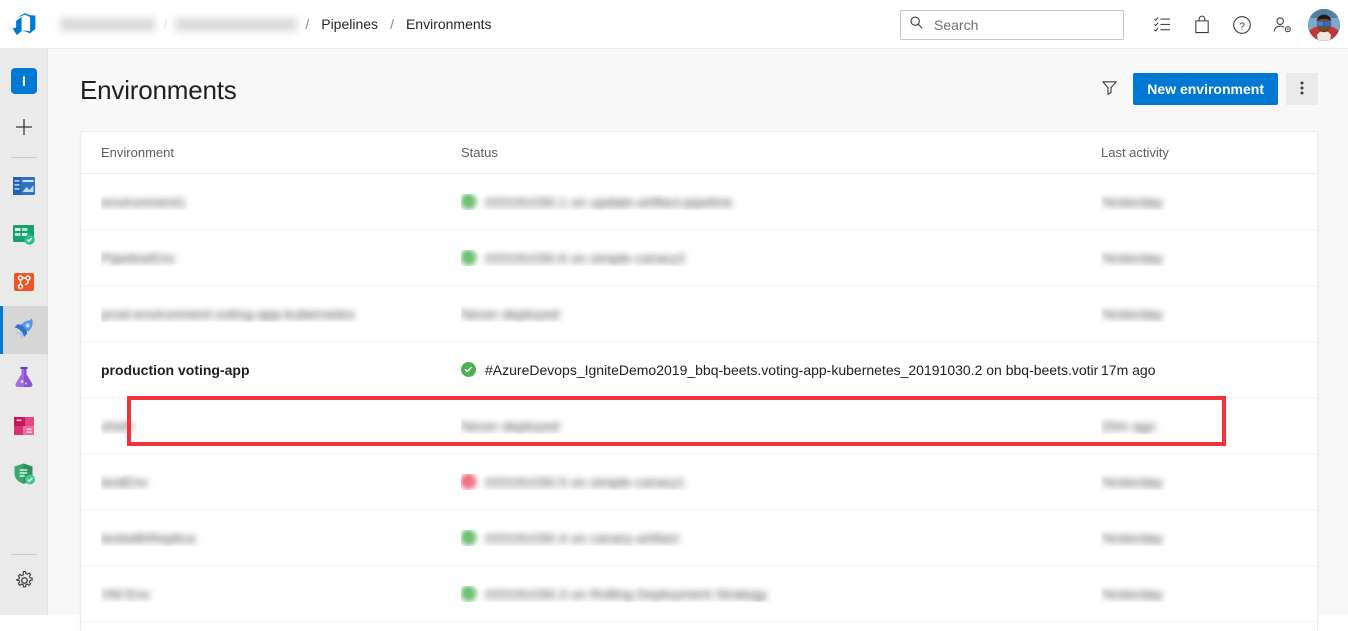 Image resolution: width=1348 pixels, height=631 pixels. I want to click on page-header-actions: New environment, so click(1205, 89).